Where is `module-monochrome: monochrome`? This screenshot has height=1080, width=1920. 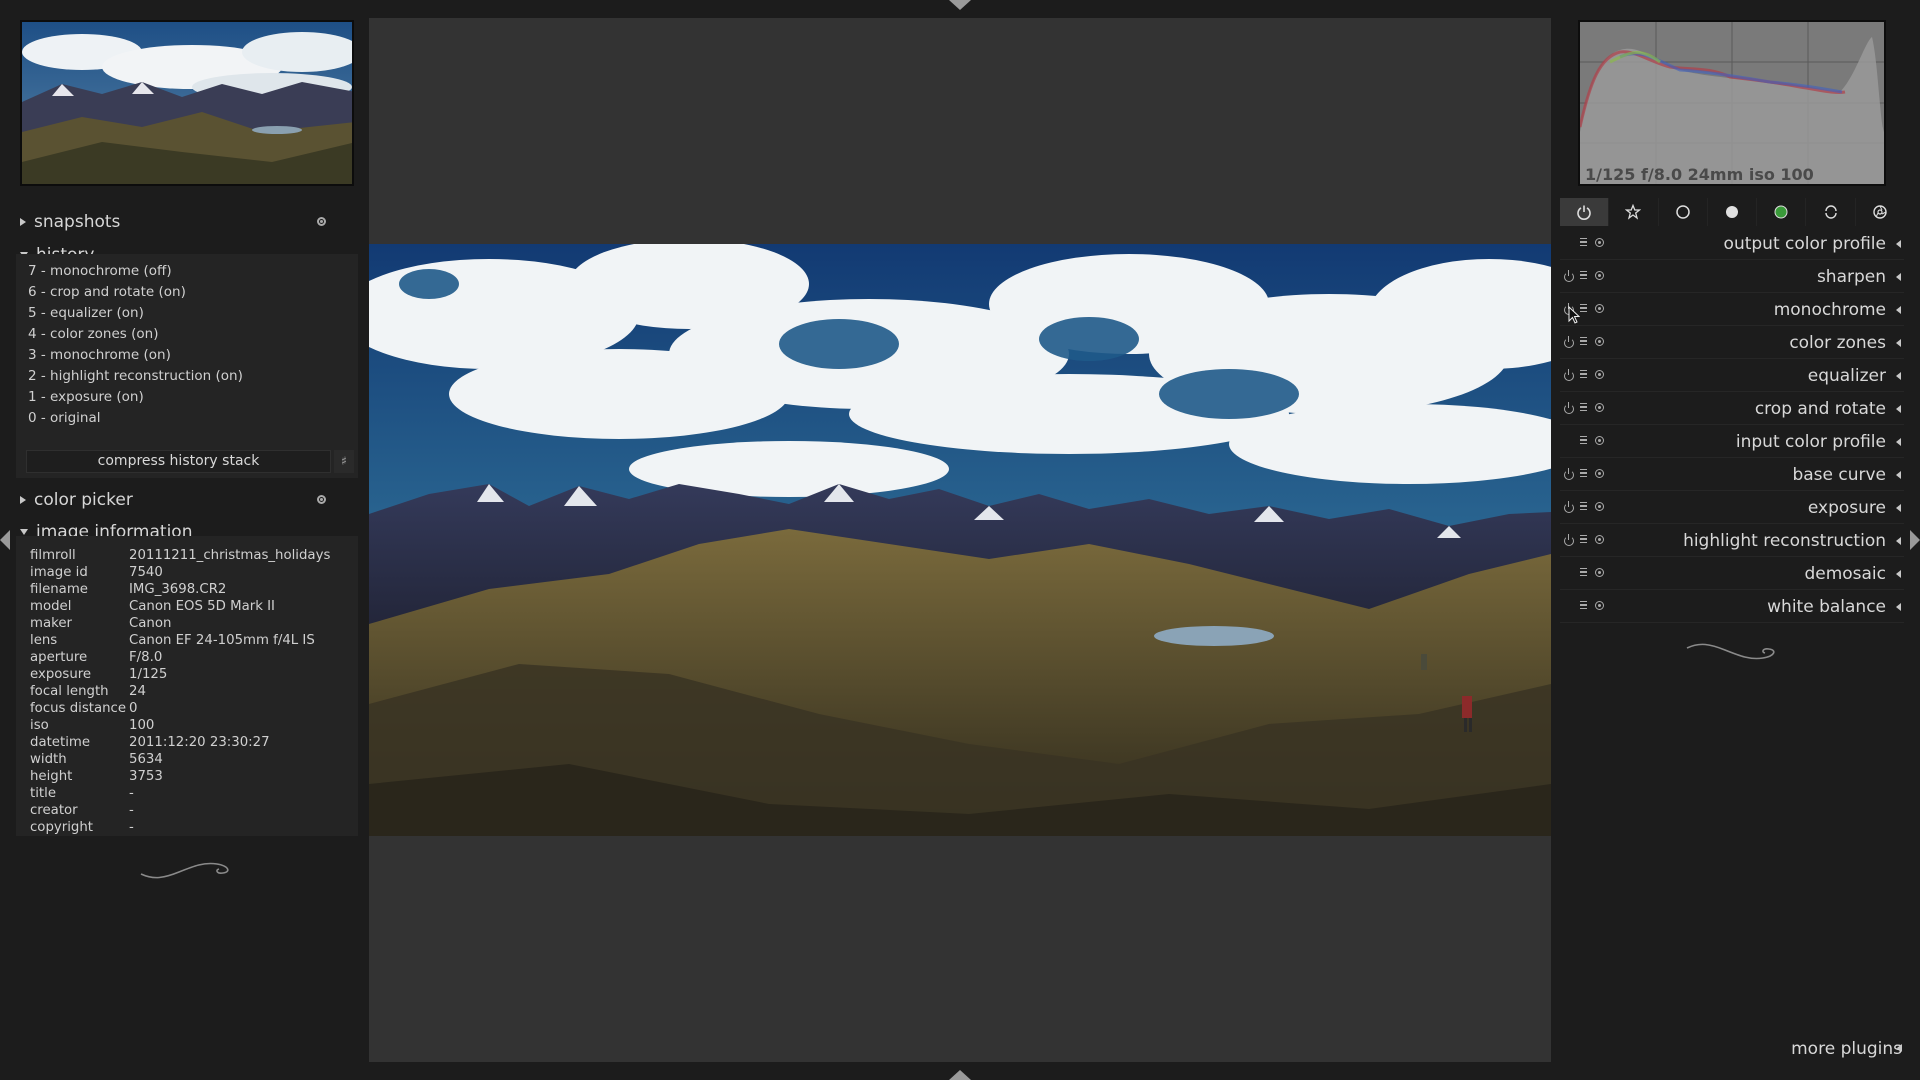 module-monochrome: monochrome is located at coordinates (1732, 310).